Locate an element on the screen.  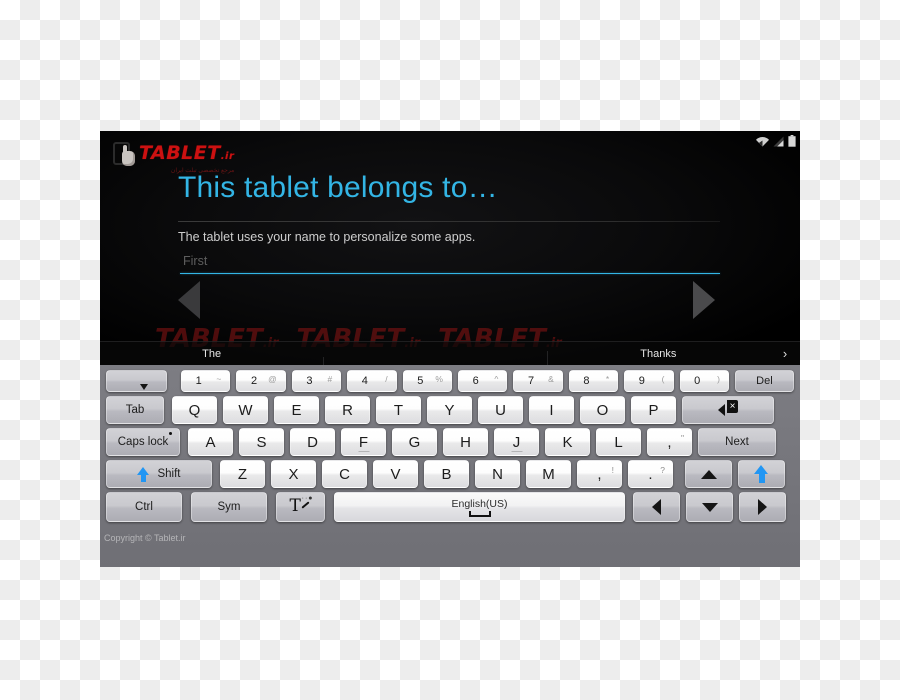
key-r: R is located at coordinates (347, 410).